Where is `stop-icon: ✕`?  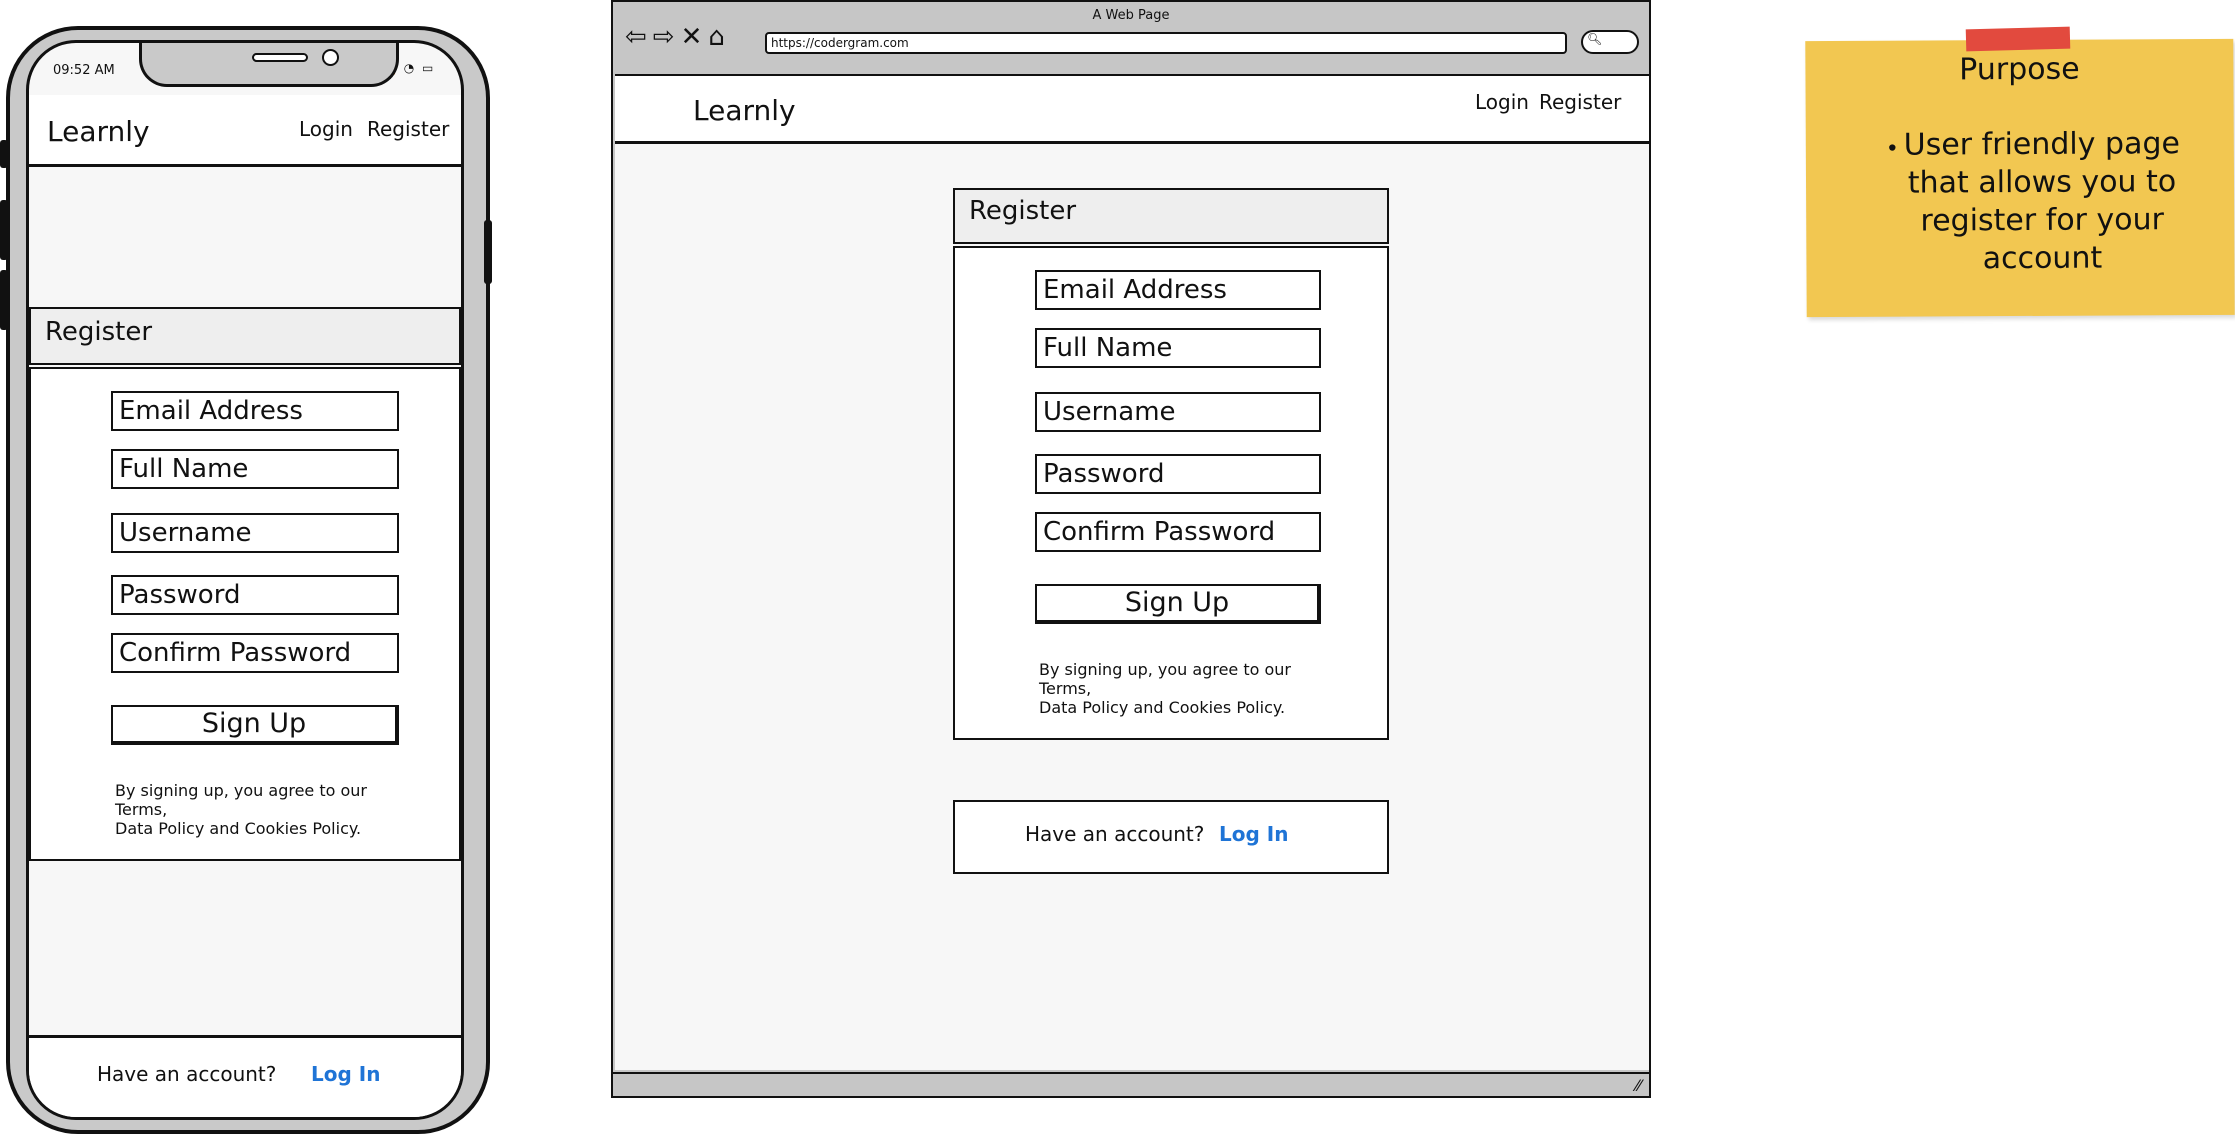 stop-icon: ✕ is located at coordinates (695, 37).